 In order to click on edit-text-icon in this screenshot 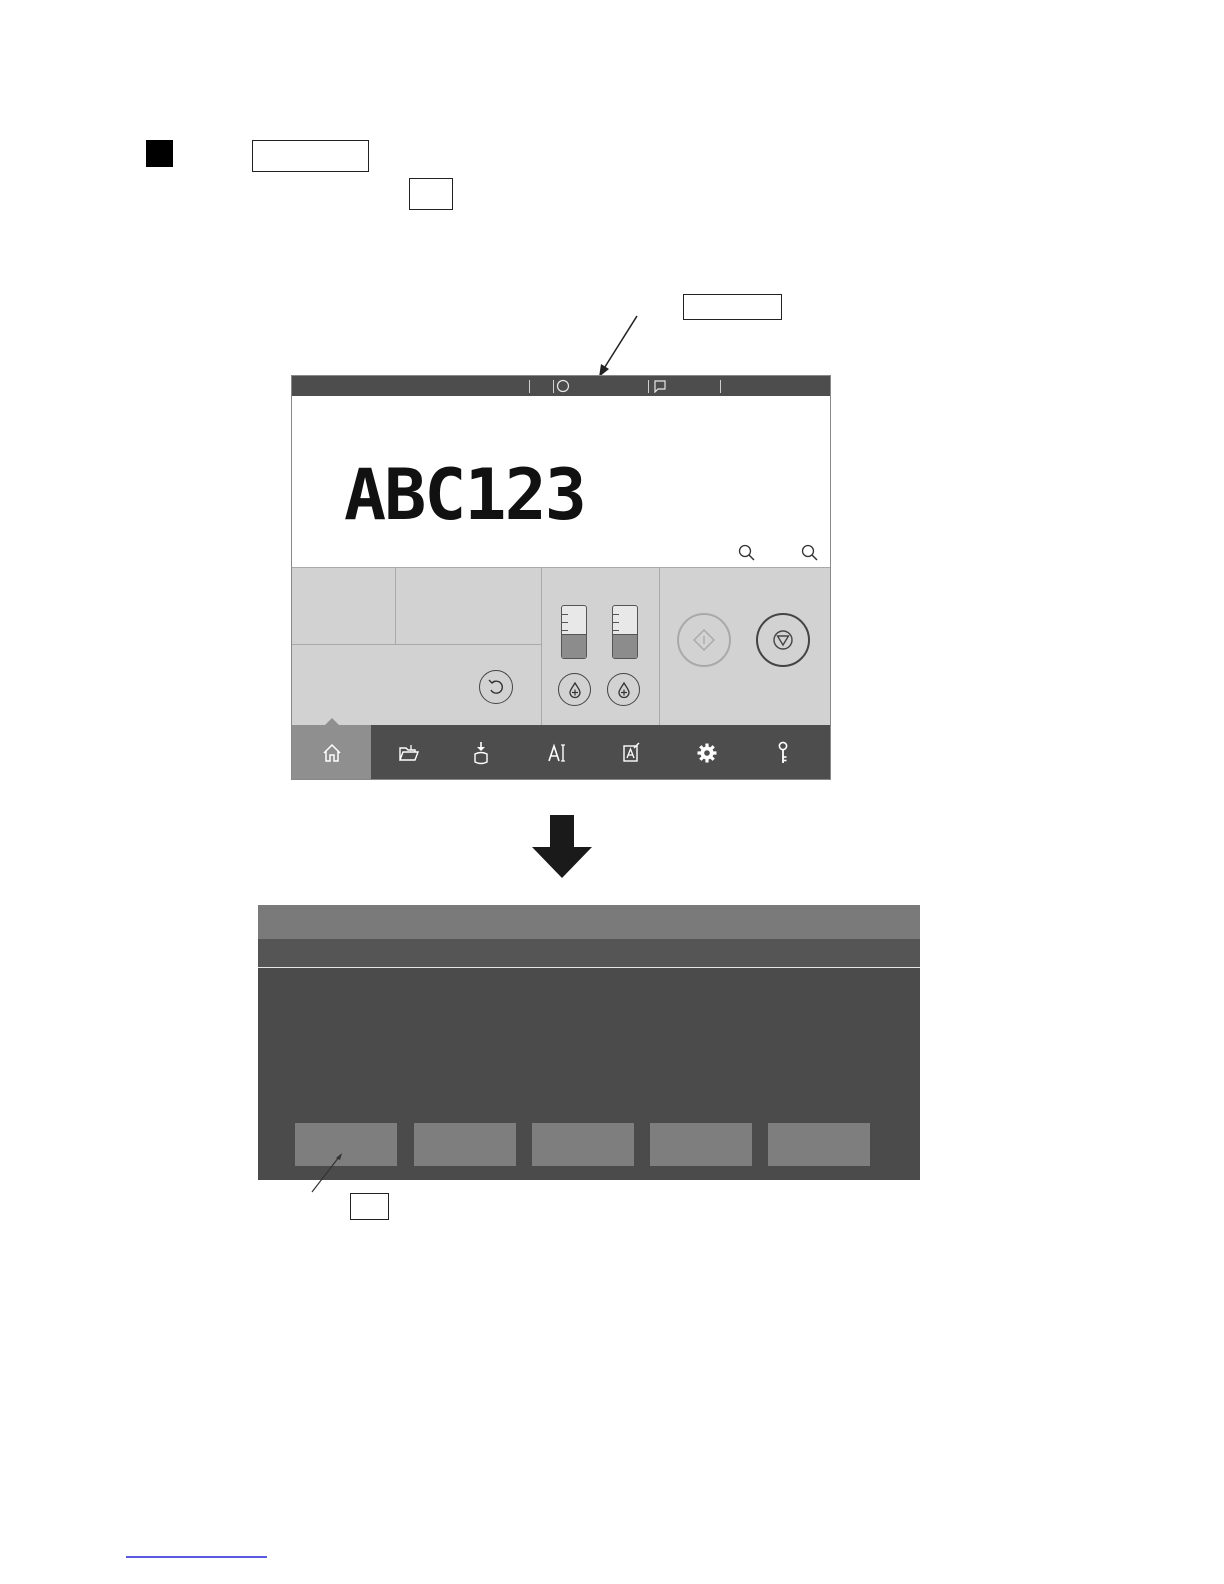, I will do `click(556, 752)`.